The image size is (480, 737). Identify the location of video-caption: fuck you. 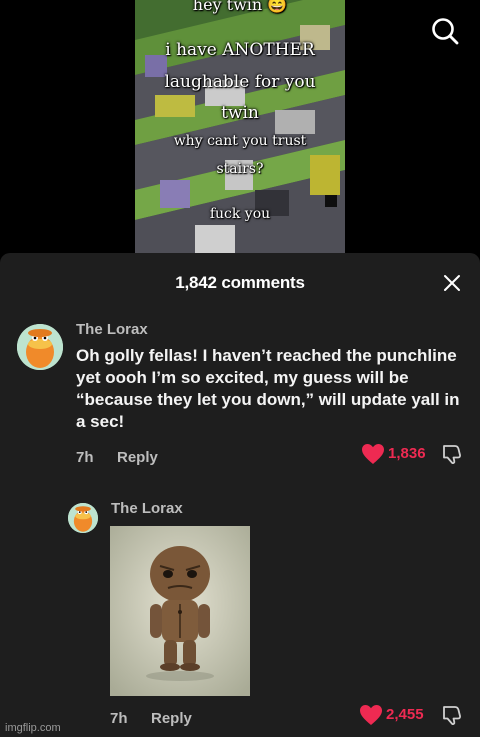
(240, 214).